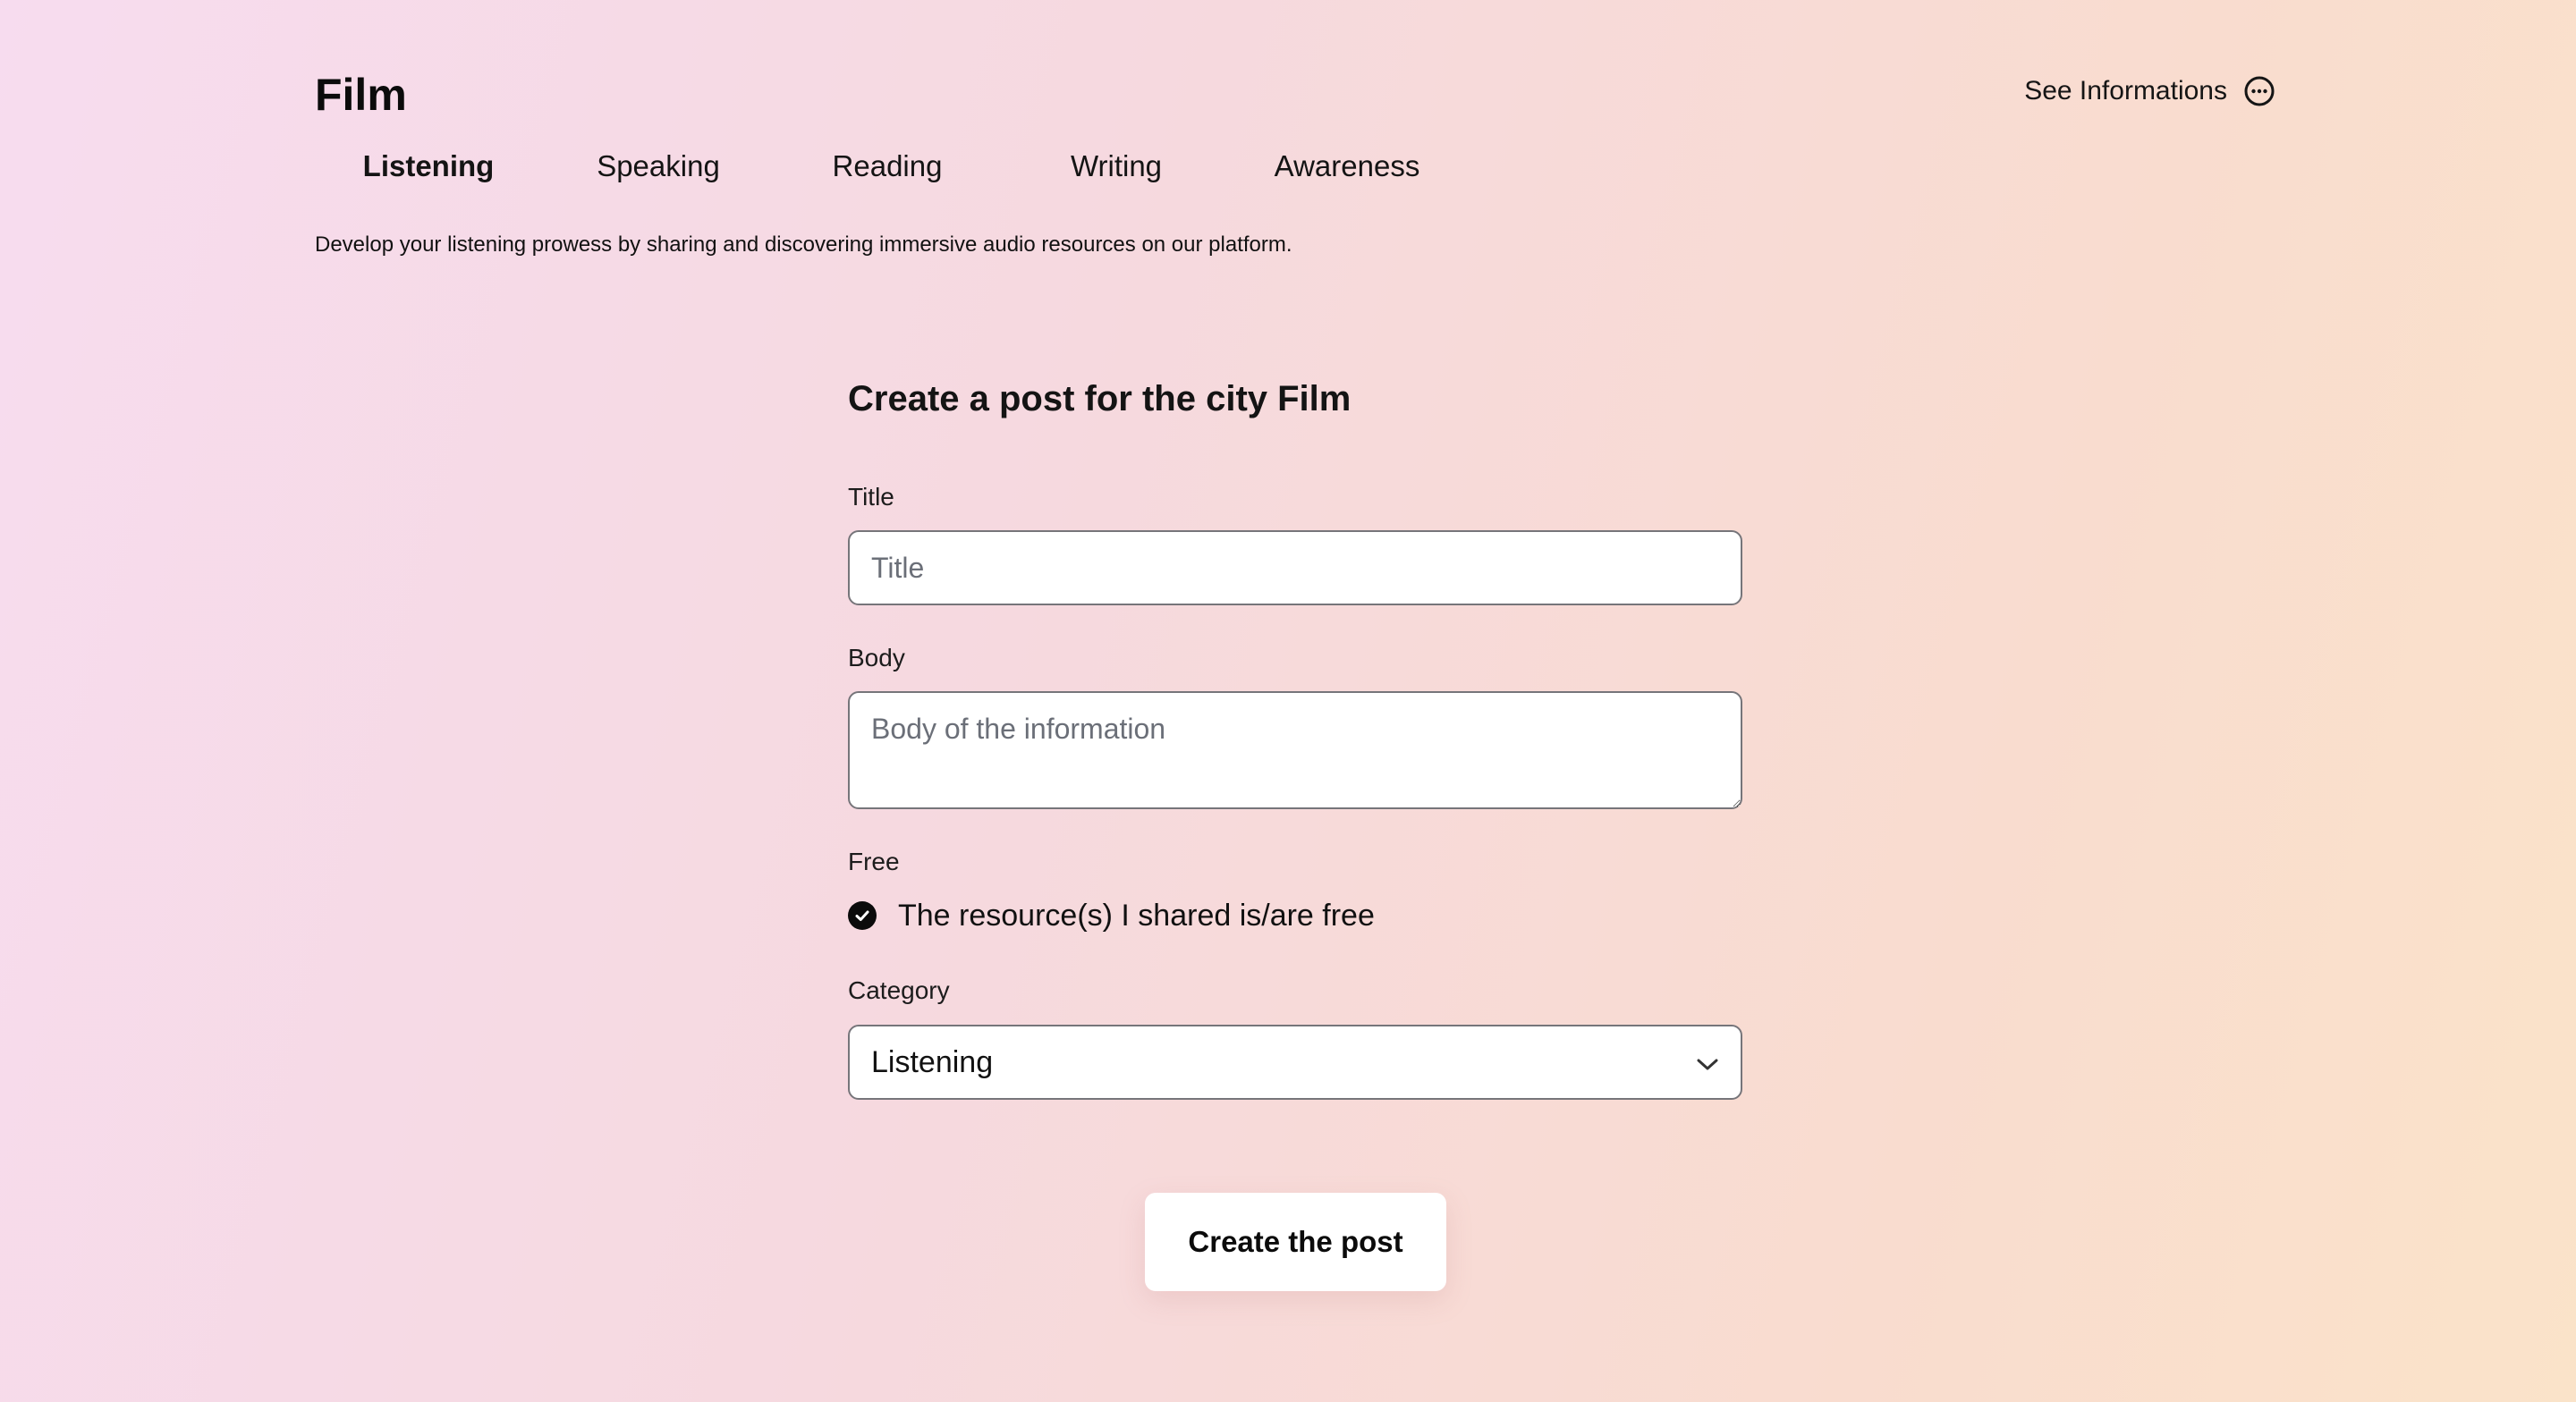 The image size is (2576, 1402). What do you see at coordinates (658, 166) in the screenshot?
I see `tab-speaking: Speaking` at bounding box center [658, 166].